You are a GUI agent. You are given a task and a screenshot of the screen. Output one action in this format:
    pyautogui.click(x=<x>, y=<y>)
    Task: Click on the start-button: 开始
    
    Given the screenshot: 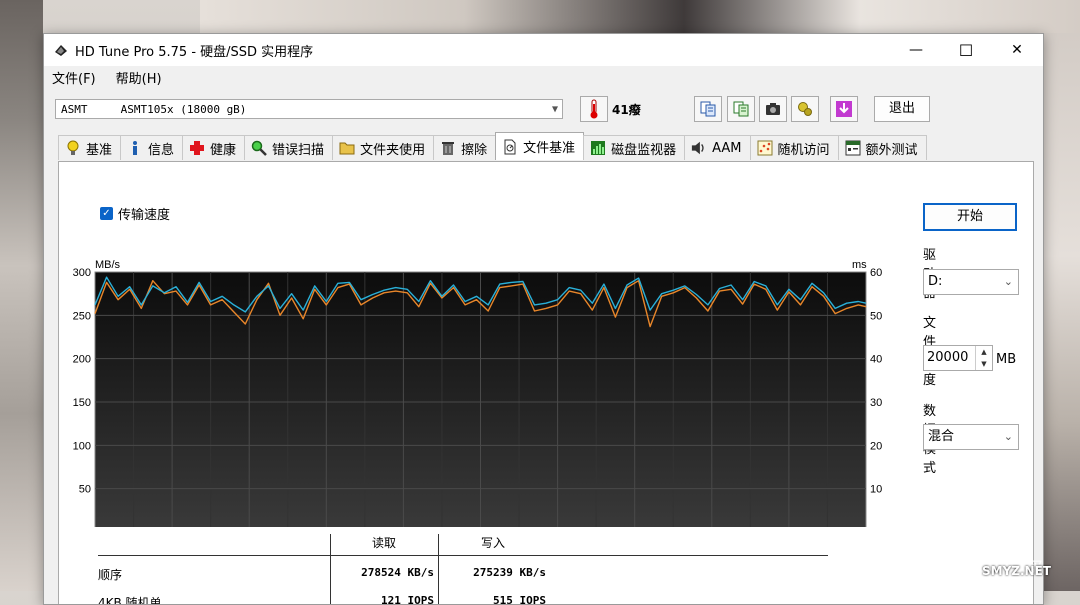 What is the action you would take?
    pyautogui.click(x=970, y=217)
    